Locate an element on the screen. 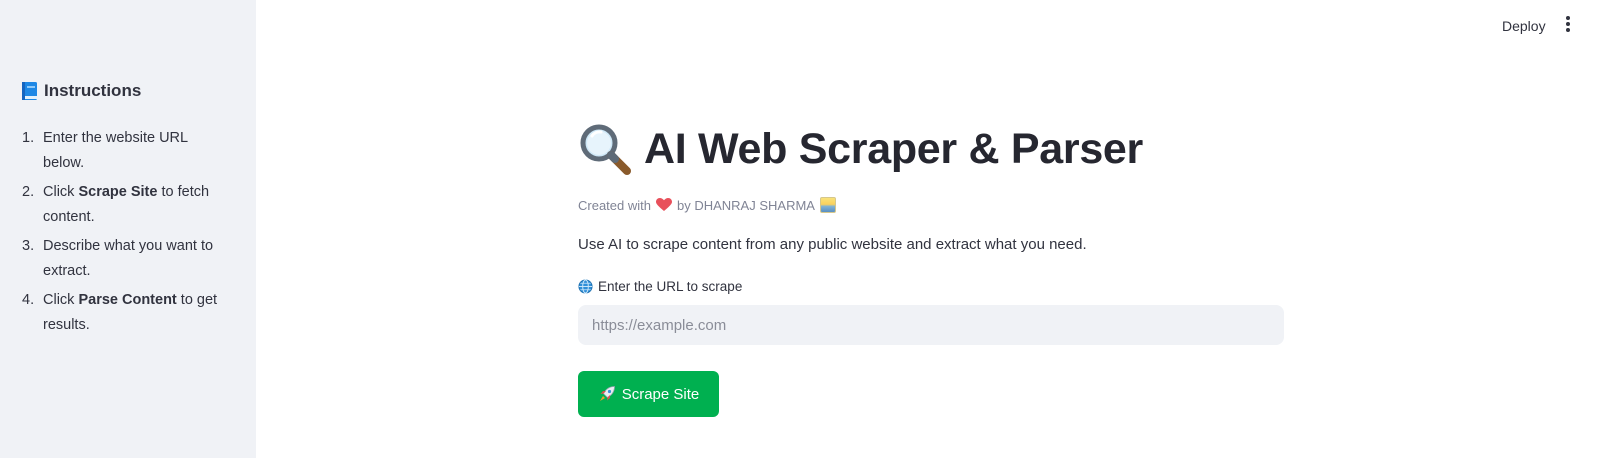  instruction-step: 3. Describe what you want to extract. is located at coordinates (127, 259).